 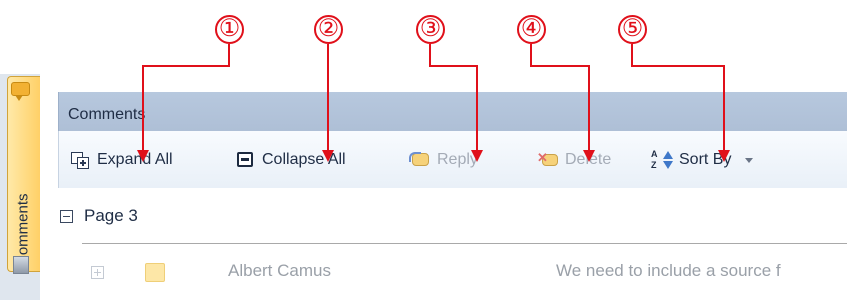 I want to click on page-group-label: Page 3, so click(x=111, y=215).